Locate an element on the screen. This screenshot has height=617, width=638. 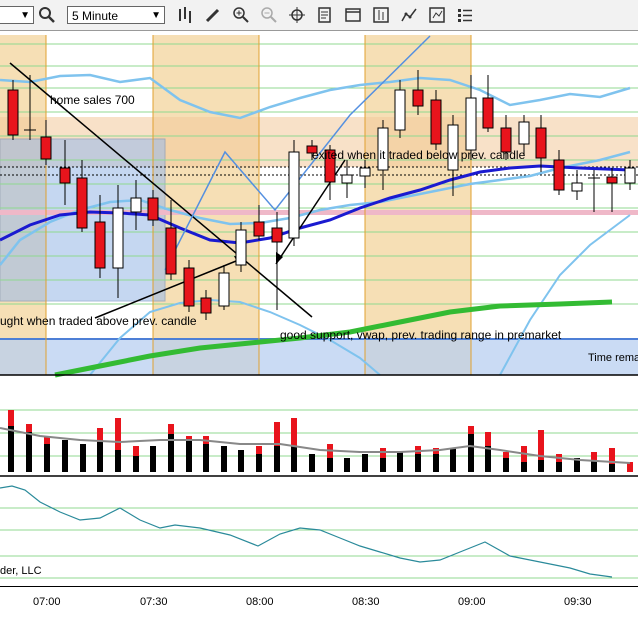
chart-toolbar: ▼ 5 Minute ▼ is located at coordinates (319, 15).